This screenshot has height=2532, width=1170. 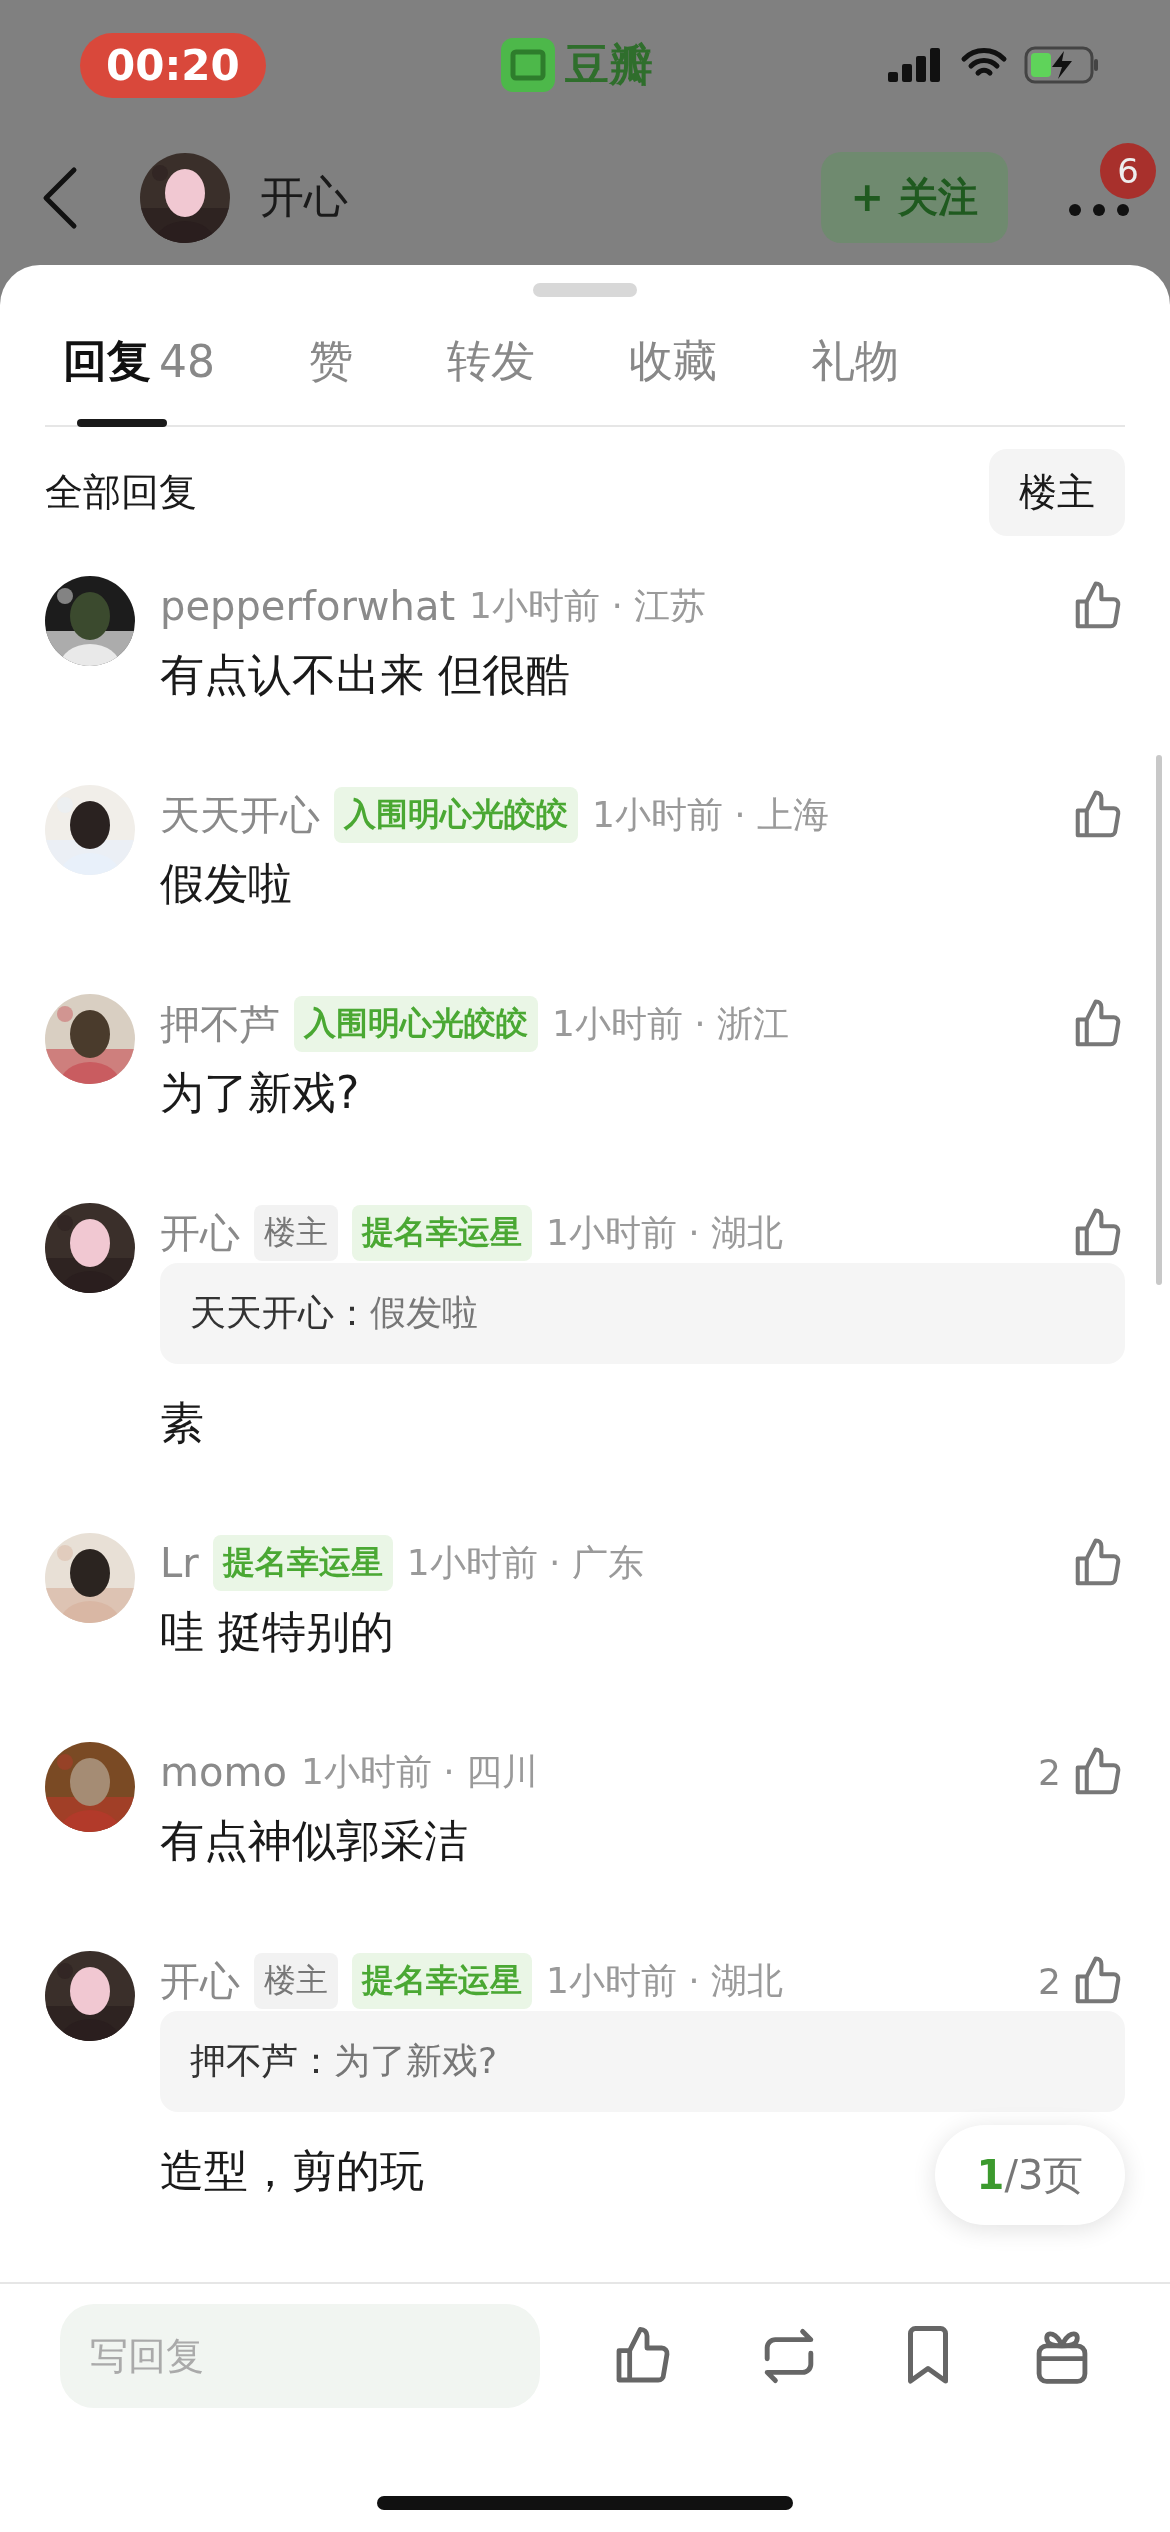 What do you see at coordinates (260, 1093) in the screenshot?
I see `comment-text: 为了新戏?` at bounding box center [260, 1093].